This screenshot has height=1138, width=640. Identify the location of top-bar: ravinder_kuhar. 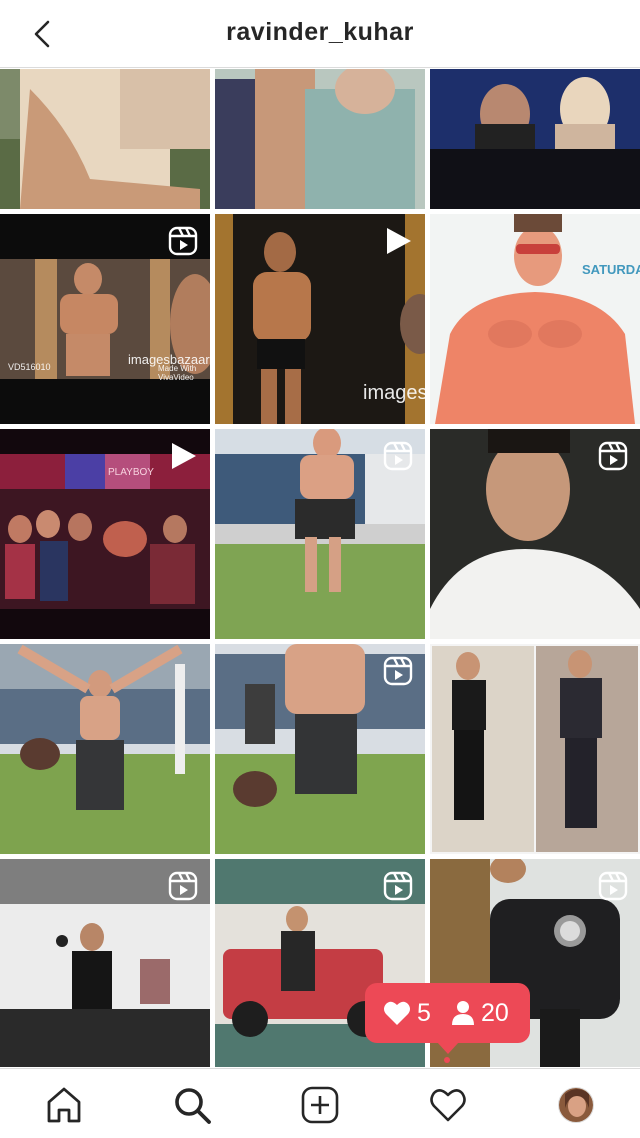
(320, 34).